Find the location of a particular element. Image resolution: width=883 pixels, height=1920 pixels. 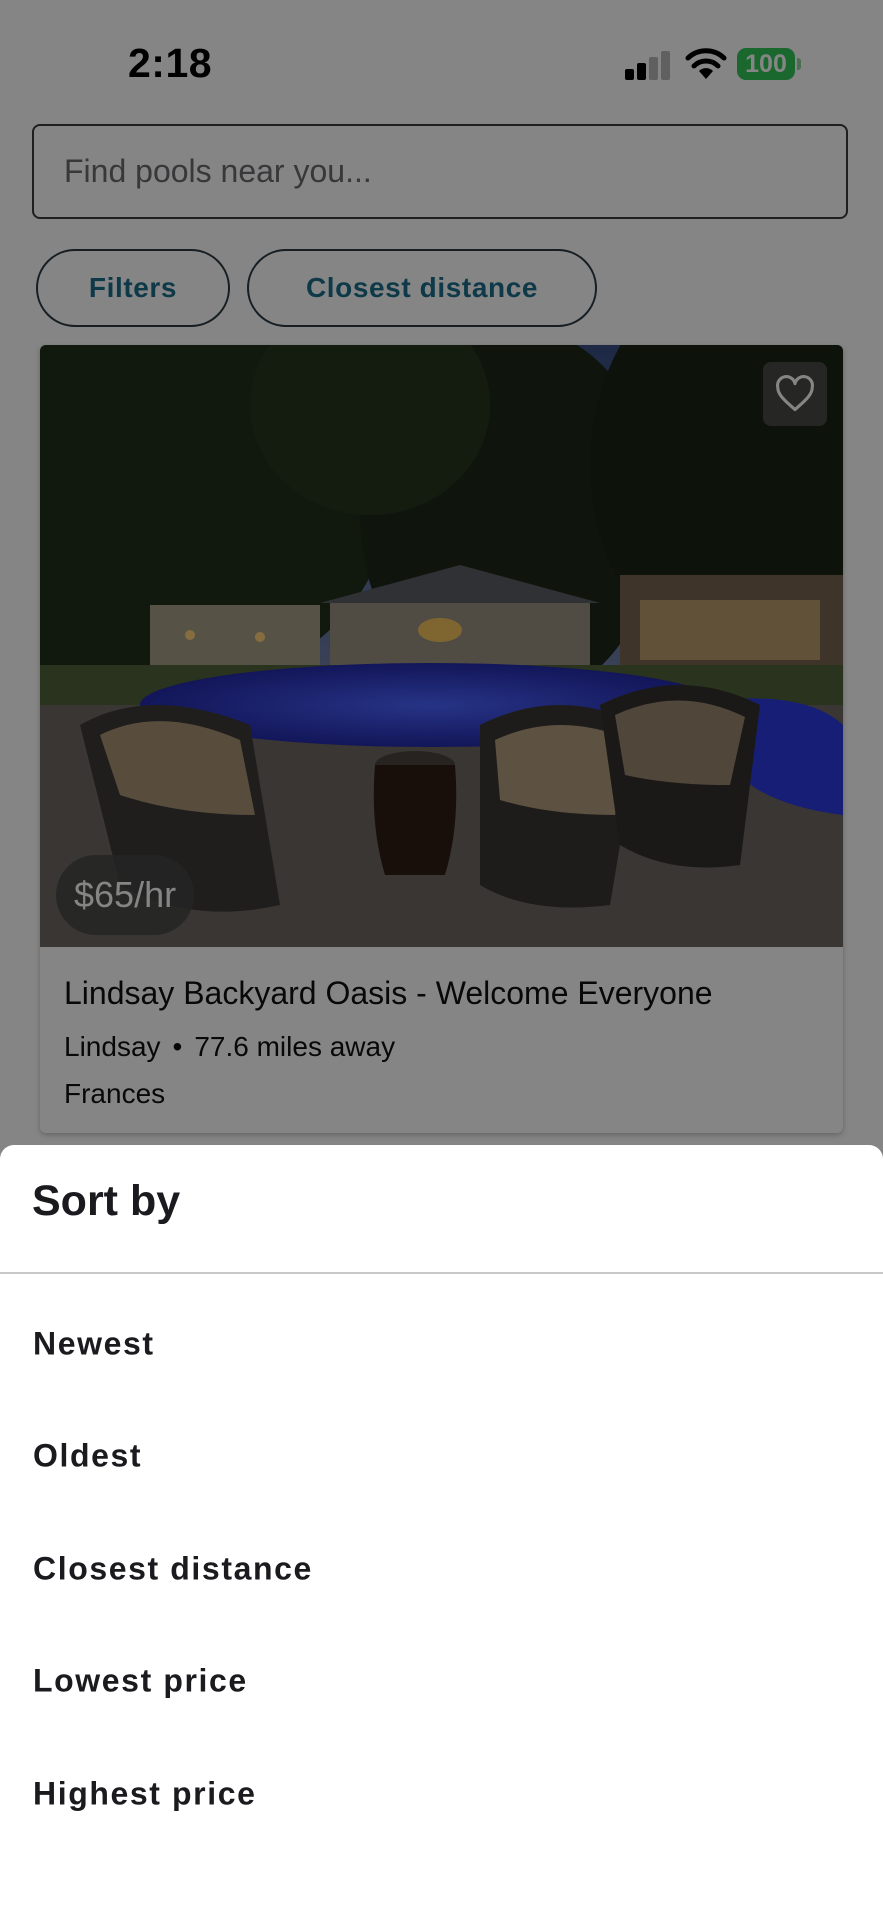

sort-option-label: Highest price is located at coordinates (145, 1793).